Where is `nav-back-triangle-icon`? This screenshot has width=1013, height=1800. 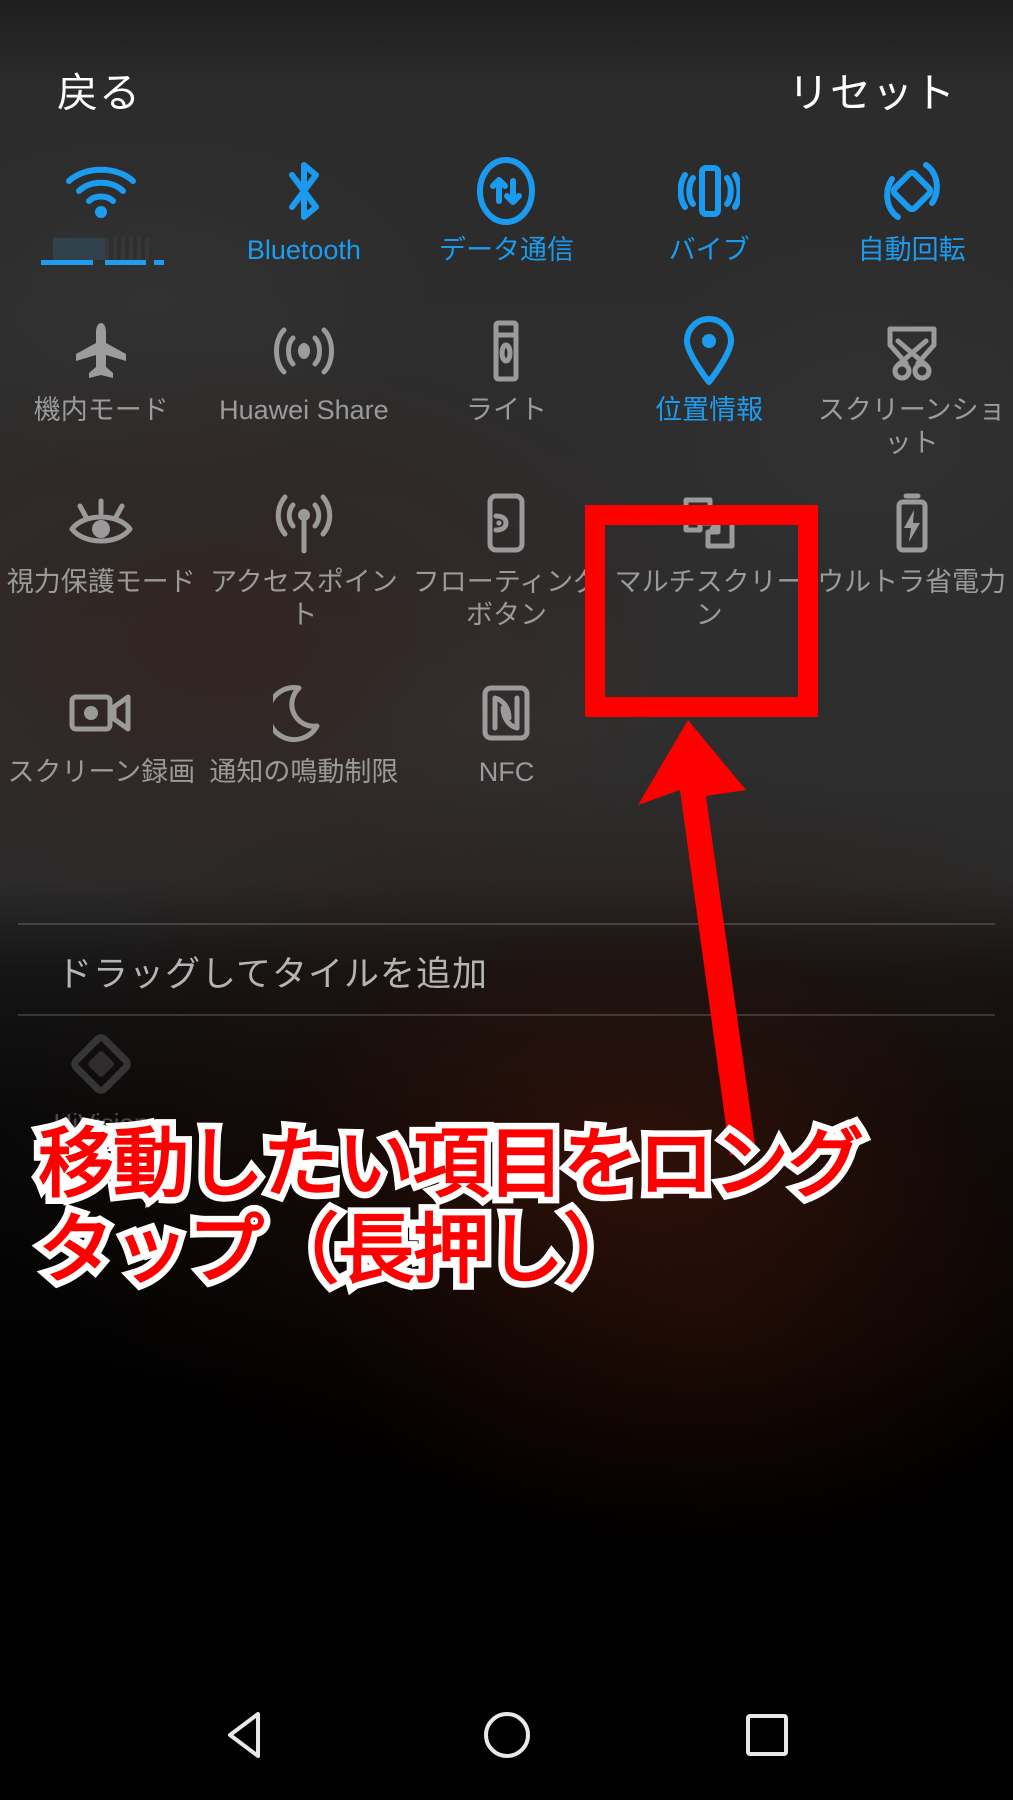
nav-back-triangle-icon is located at coordinates (247, 1735).